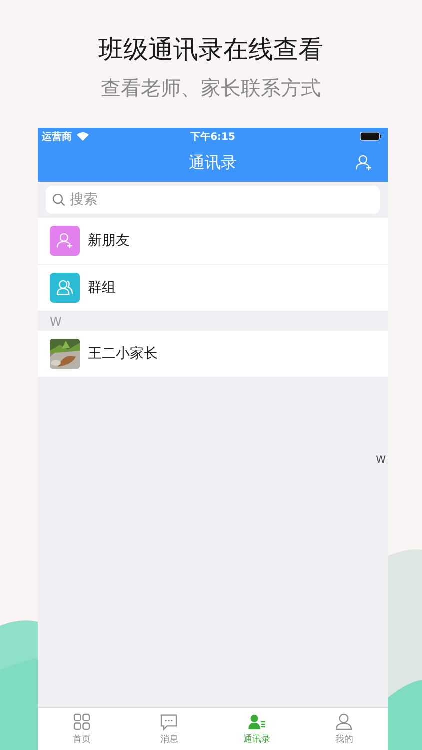  Describe the element at coordinates (213, 288) in the screenshot. I see `shortcut-row: 群组` at that location.